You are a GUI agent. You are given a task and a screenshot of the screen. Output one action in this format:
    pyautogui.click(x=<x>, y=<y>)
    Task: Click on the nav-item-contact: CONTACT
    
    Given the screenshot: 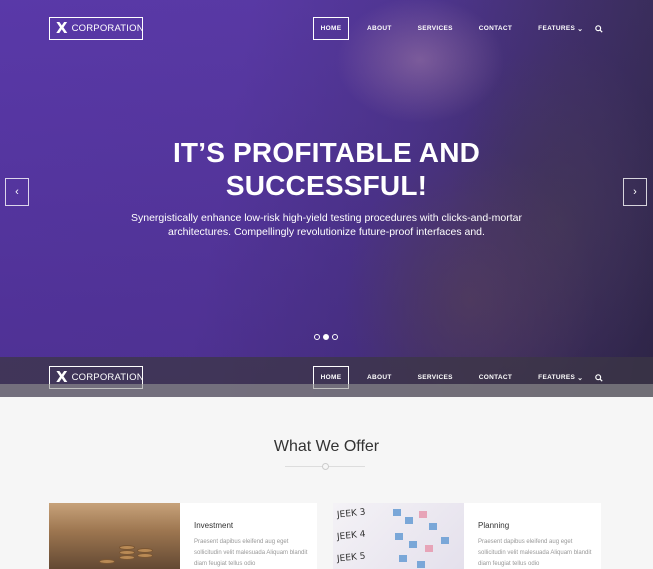 What is the action you would take?
    pyautogui.click(x=495, y=28)
    